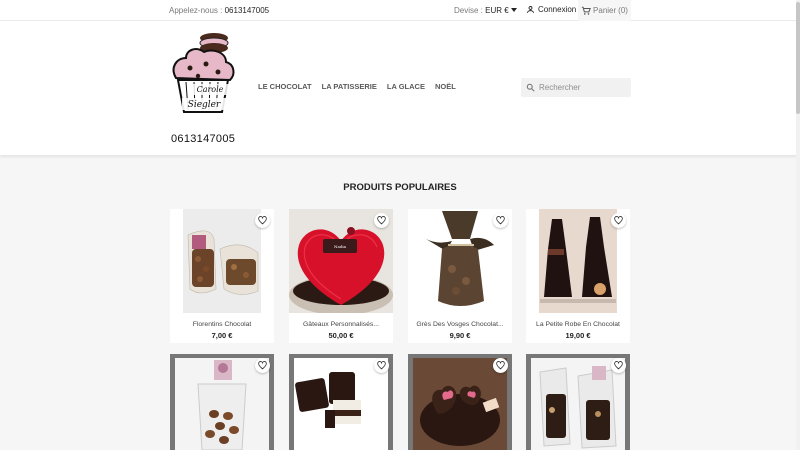 This screenshot has height=450, width=800. I want to click on nav-item-patisserie: LA PATISSERIE, so click(349, 86).